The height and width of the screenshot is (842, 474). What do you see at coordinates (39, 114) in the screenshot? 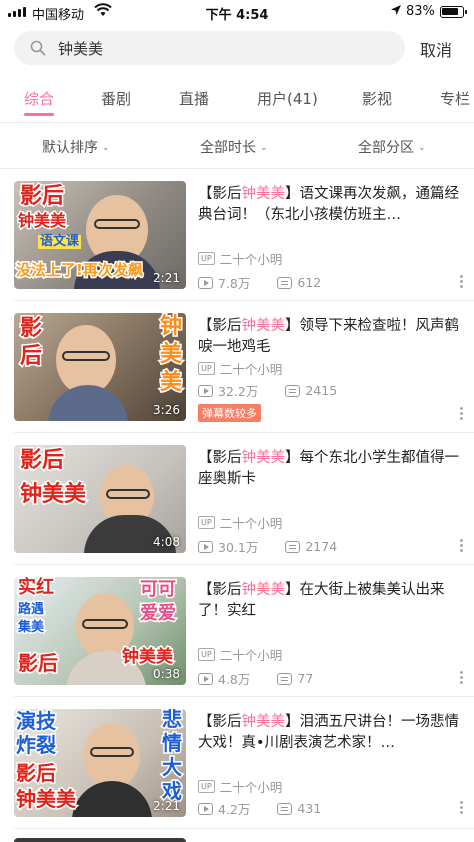
I see `active-tab-indicator` at bounding box center [39, 114].